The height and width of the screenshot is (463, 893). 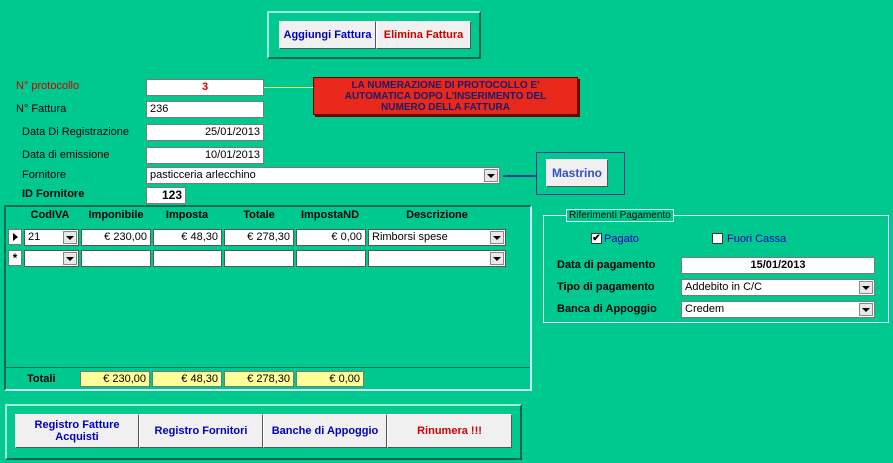 I want to click on protocol-field: 3, so click(x=205, y=87).